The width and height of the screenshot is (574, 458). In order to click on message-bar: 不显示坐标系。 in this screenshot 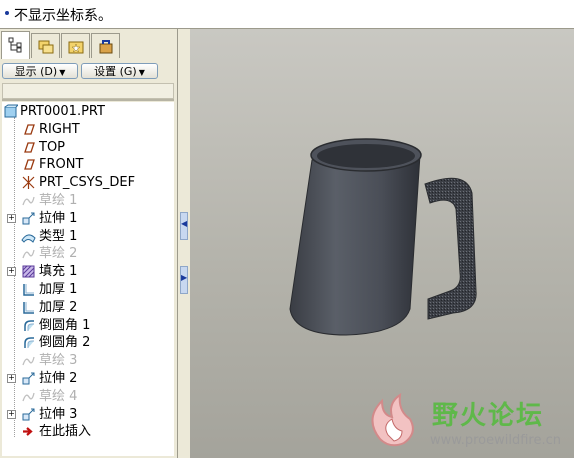, I will do `click(287, 14)`.